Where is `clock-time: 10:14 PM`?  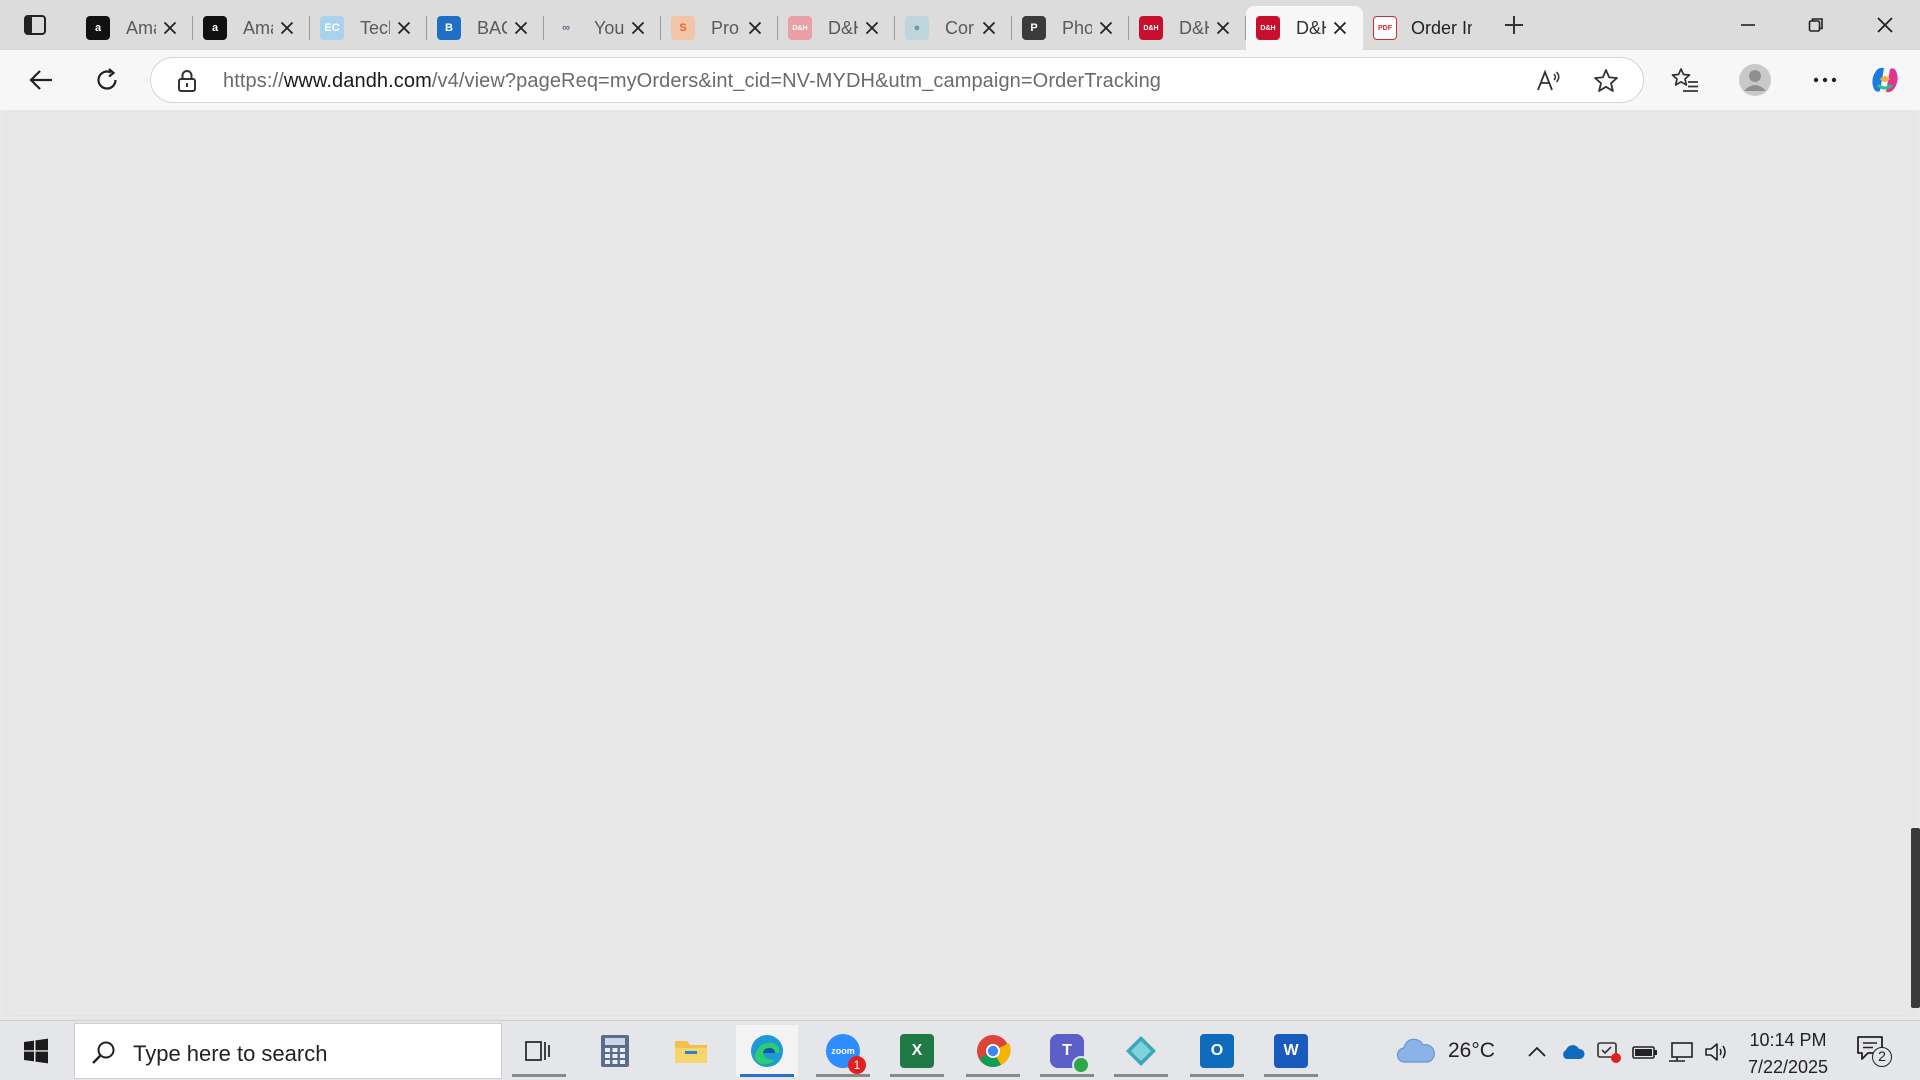 clock-time: 10:14 PM is located at coordinates (1788, 1040).